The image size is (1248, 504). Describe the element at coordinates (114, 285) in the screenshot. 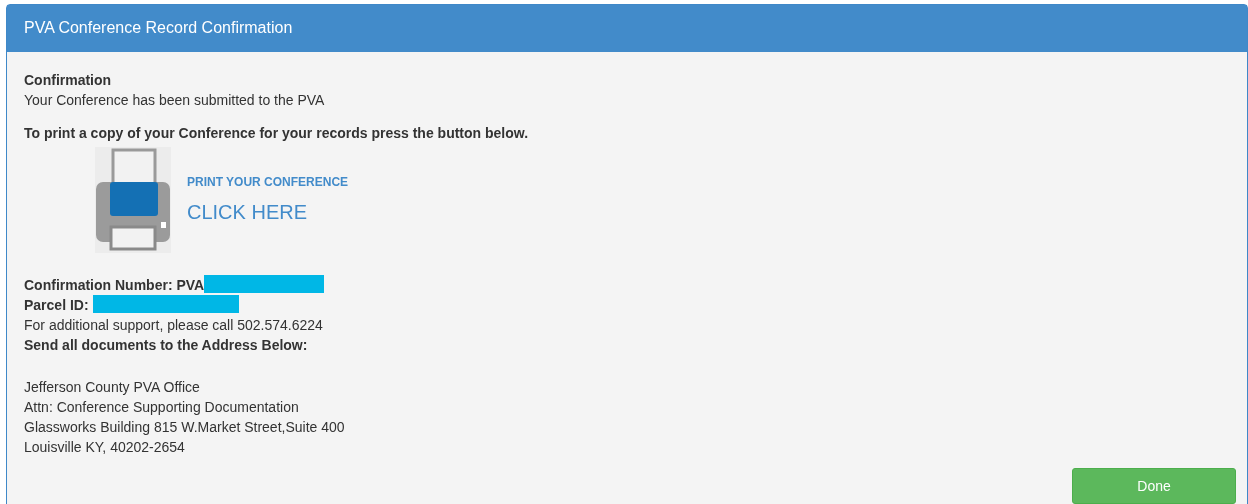

I see `field-label: Confirmation Number: PVA` at that location.